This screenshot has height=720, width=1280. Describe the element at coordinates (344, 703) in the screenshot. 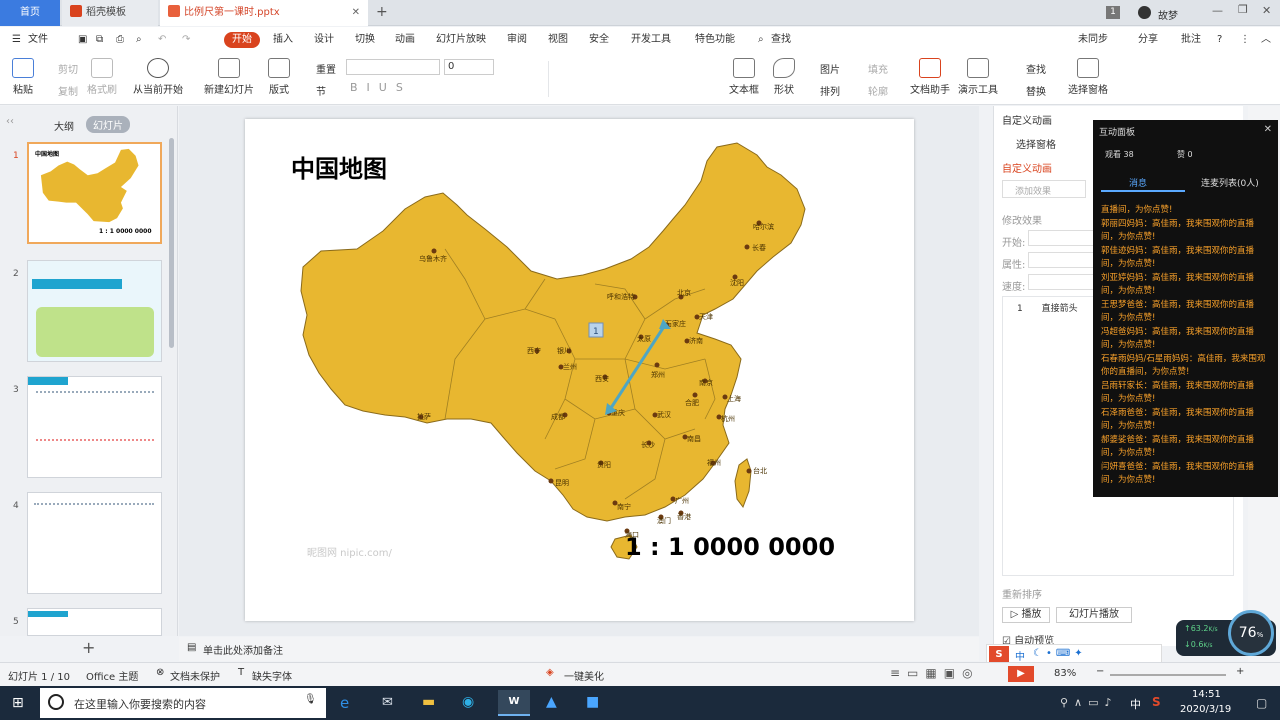

I see `edge-icon: e` at that location.